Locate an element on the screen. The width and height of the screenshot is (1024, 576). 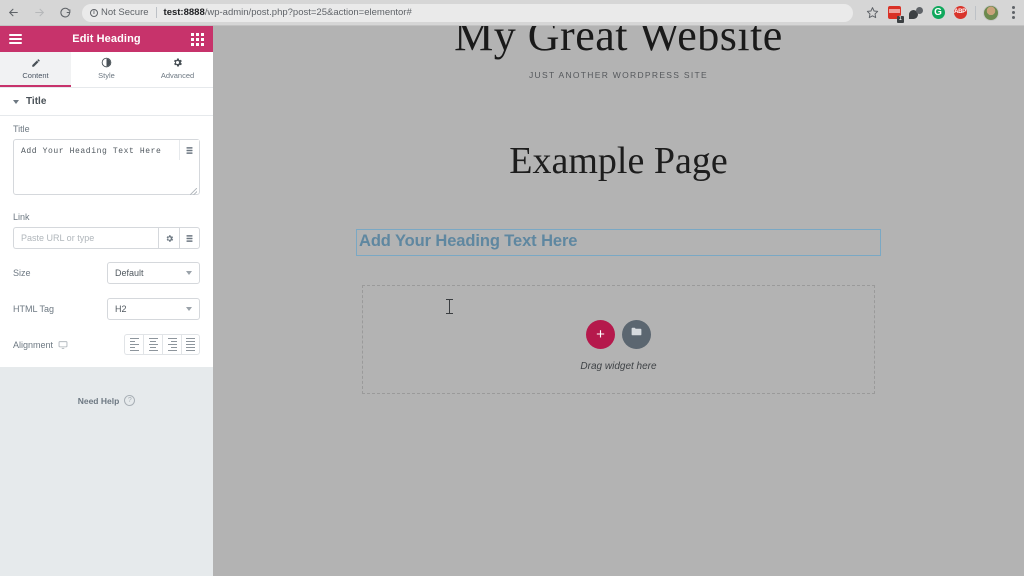
size-field-label: Size is located at coordinates (22, 273).